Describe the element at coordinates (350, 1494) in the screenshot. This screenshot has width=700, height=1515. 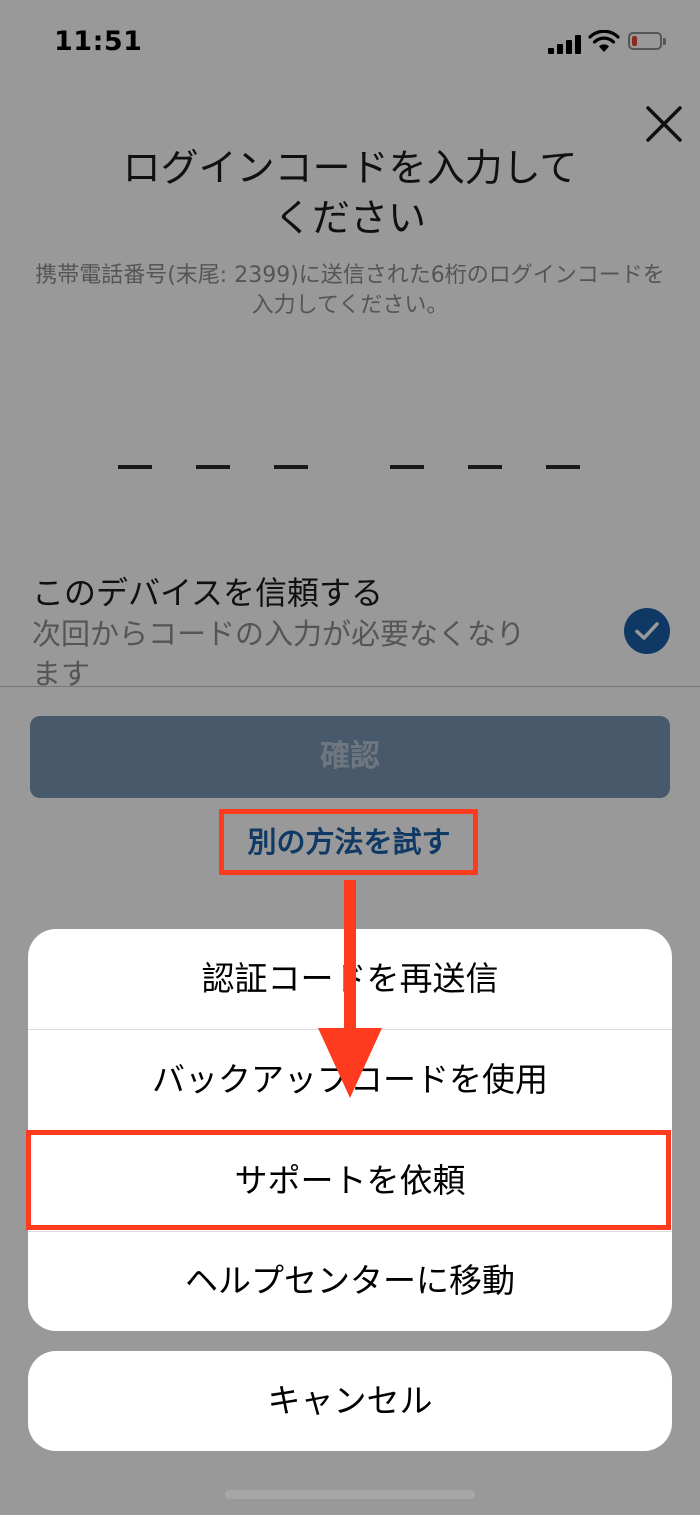
I see `home-indicator` at that location.